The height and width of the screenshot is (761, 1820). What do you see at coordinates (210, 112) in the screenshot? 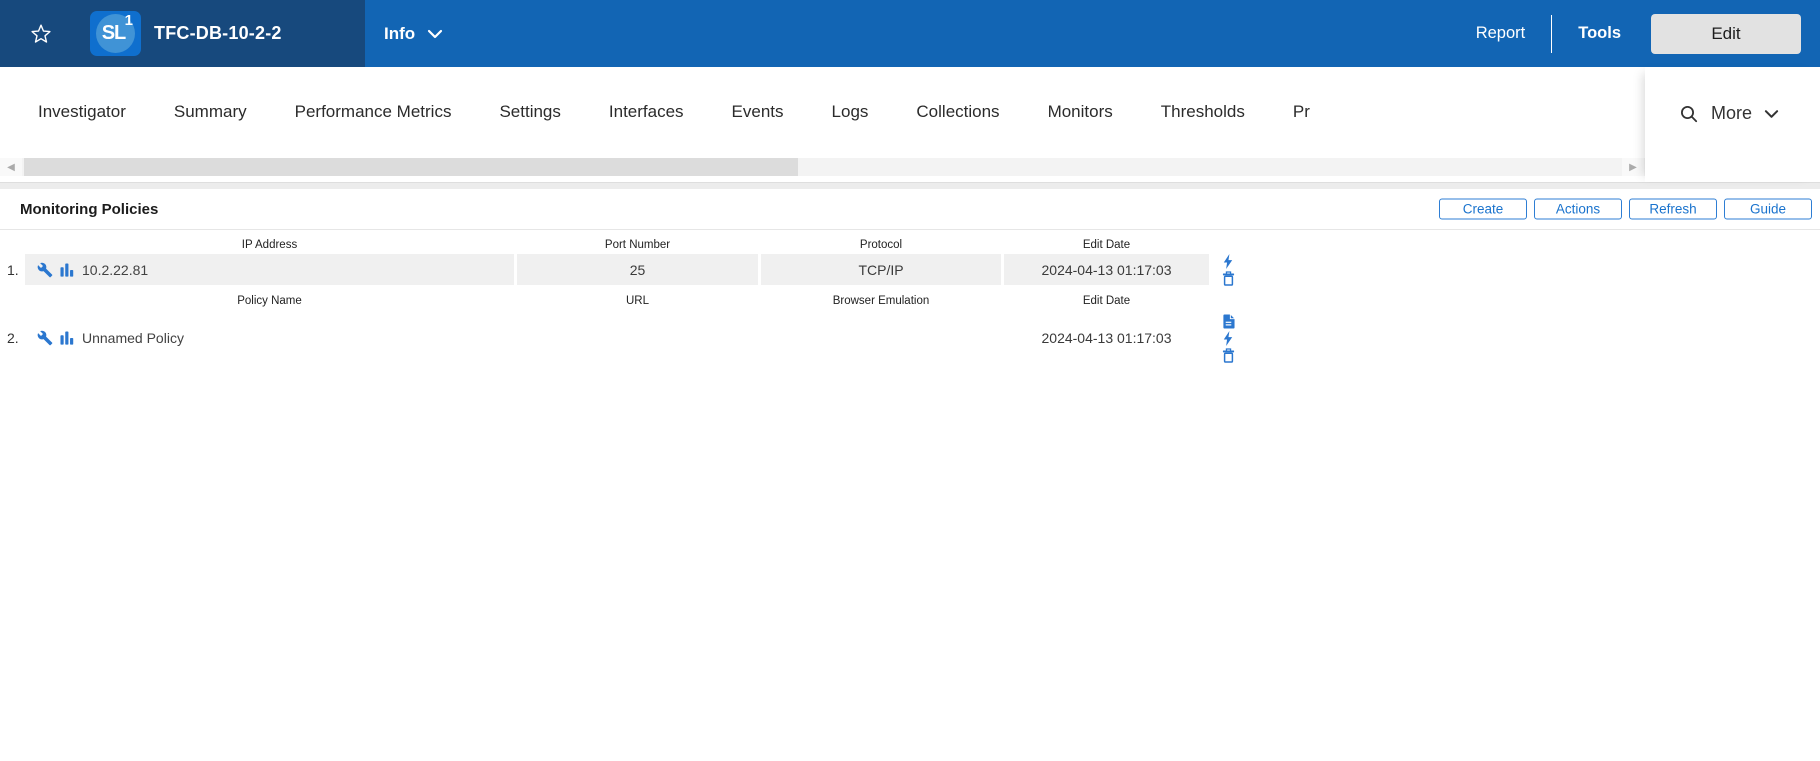
I see `tab-summary: Summary` at bounding box center [210, 112].